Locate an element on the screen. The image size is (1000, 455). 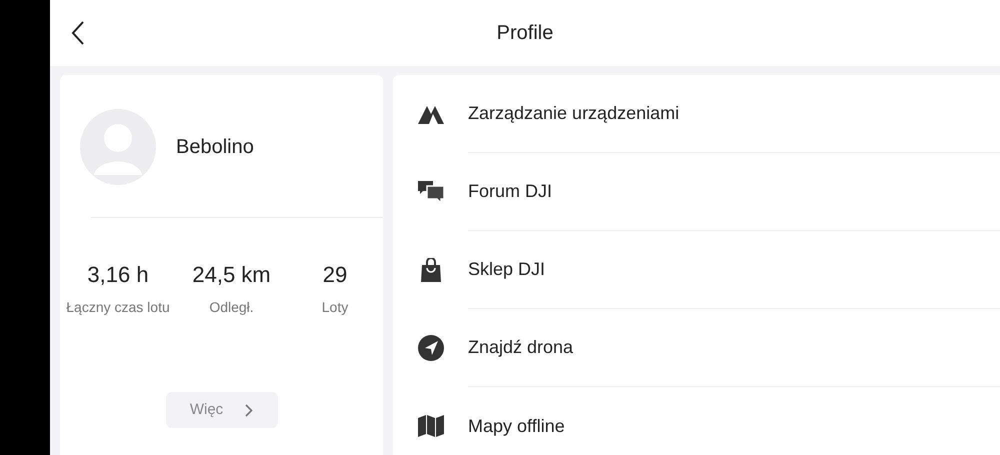
chevron-right-icon is located at coordinates (249, 410).